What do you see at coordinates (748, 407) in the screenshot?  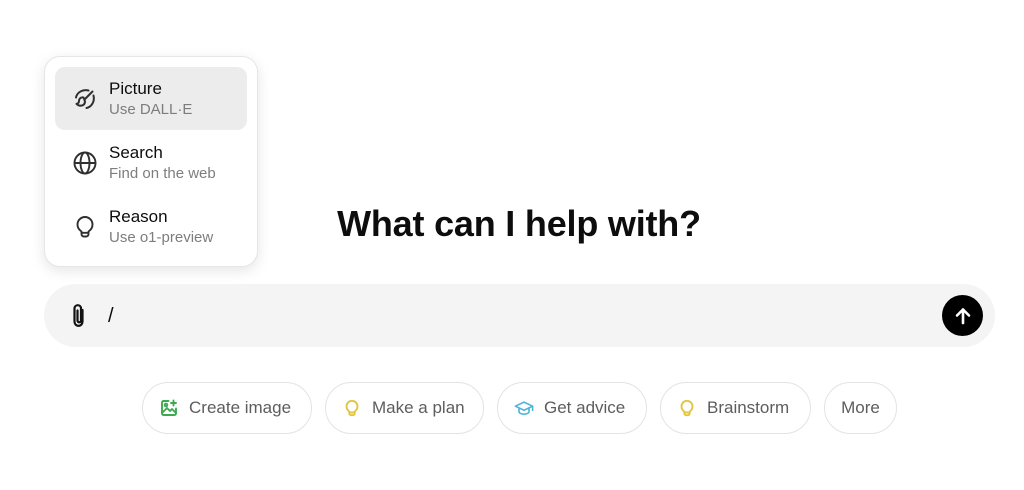 I see `chip-label: Brainstorm` at bounding box center [748, 407].